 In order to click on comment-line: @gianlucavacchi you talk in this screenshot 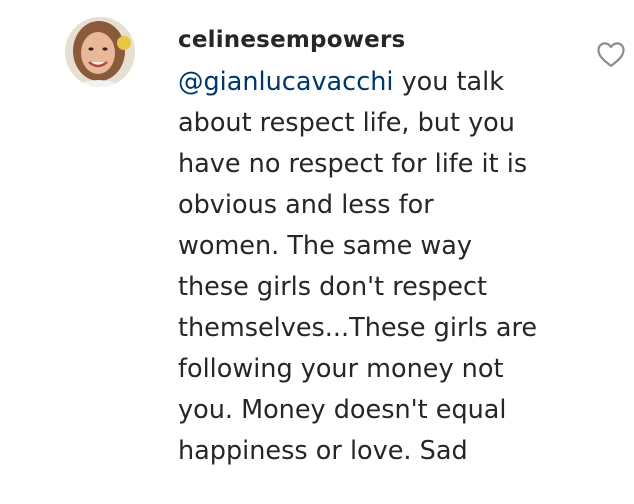, I will do `click(378, 82)`.